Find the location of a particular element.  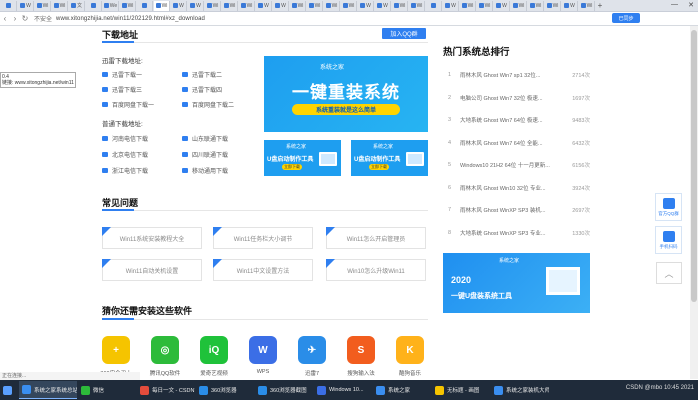

usb-tool-banner-2: 系统之家 U盘启动制作工具 立即下载 is located at coordinates (389, 158).